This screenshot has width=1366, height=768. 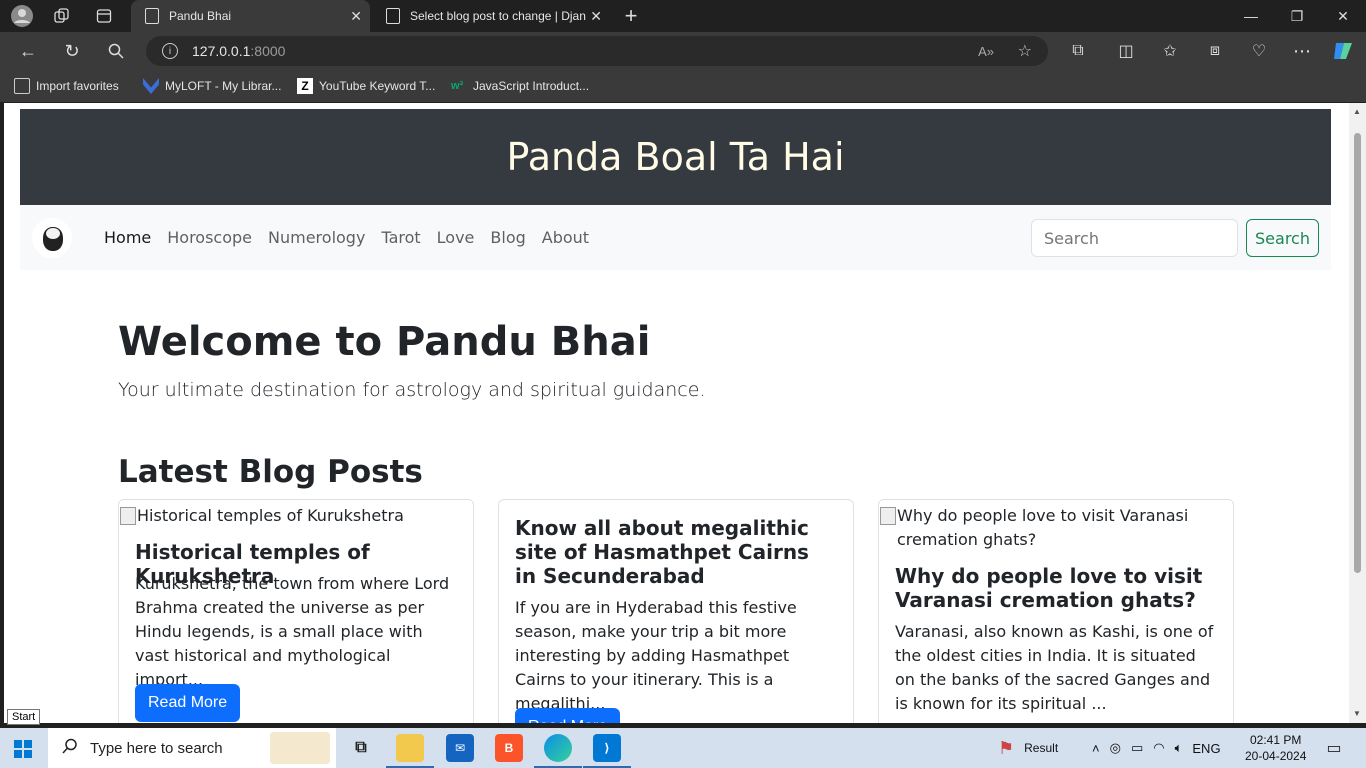 I want to click on nav-tarot: Tarot, so click(x=400, y=237).